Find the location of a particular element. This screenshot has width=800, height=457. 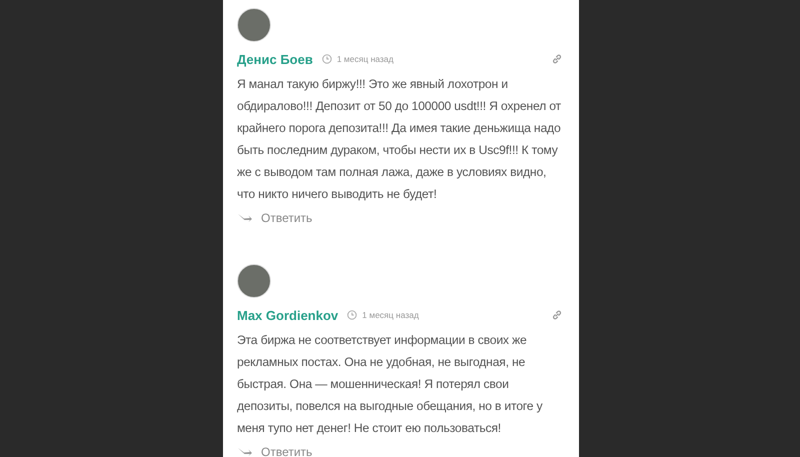

comment-author: Денис Боев is located at coordinates (275, 59).